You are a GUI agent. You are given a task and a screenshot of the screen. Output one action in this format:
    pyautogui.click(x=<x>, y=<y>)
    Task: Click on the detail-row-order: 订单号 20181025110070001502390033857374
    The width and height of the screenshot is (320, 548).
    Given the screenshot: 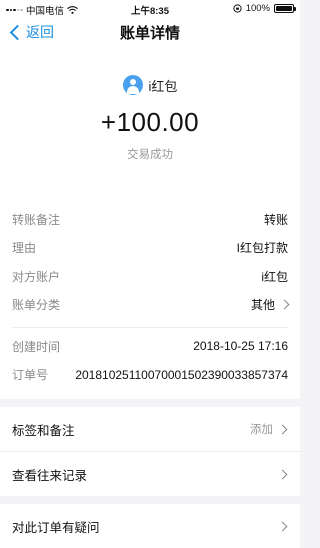 What is the action you would take?
    pyautogui.click(x=150, y=375)
    